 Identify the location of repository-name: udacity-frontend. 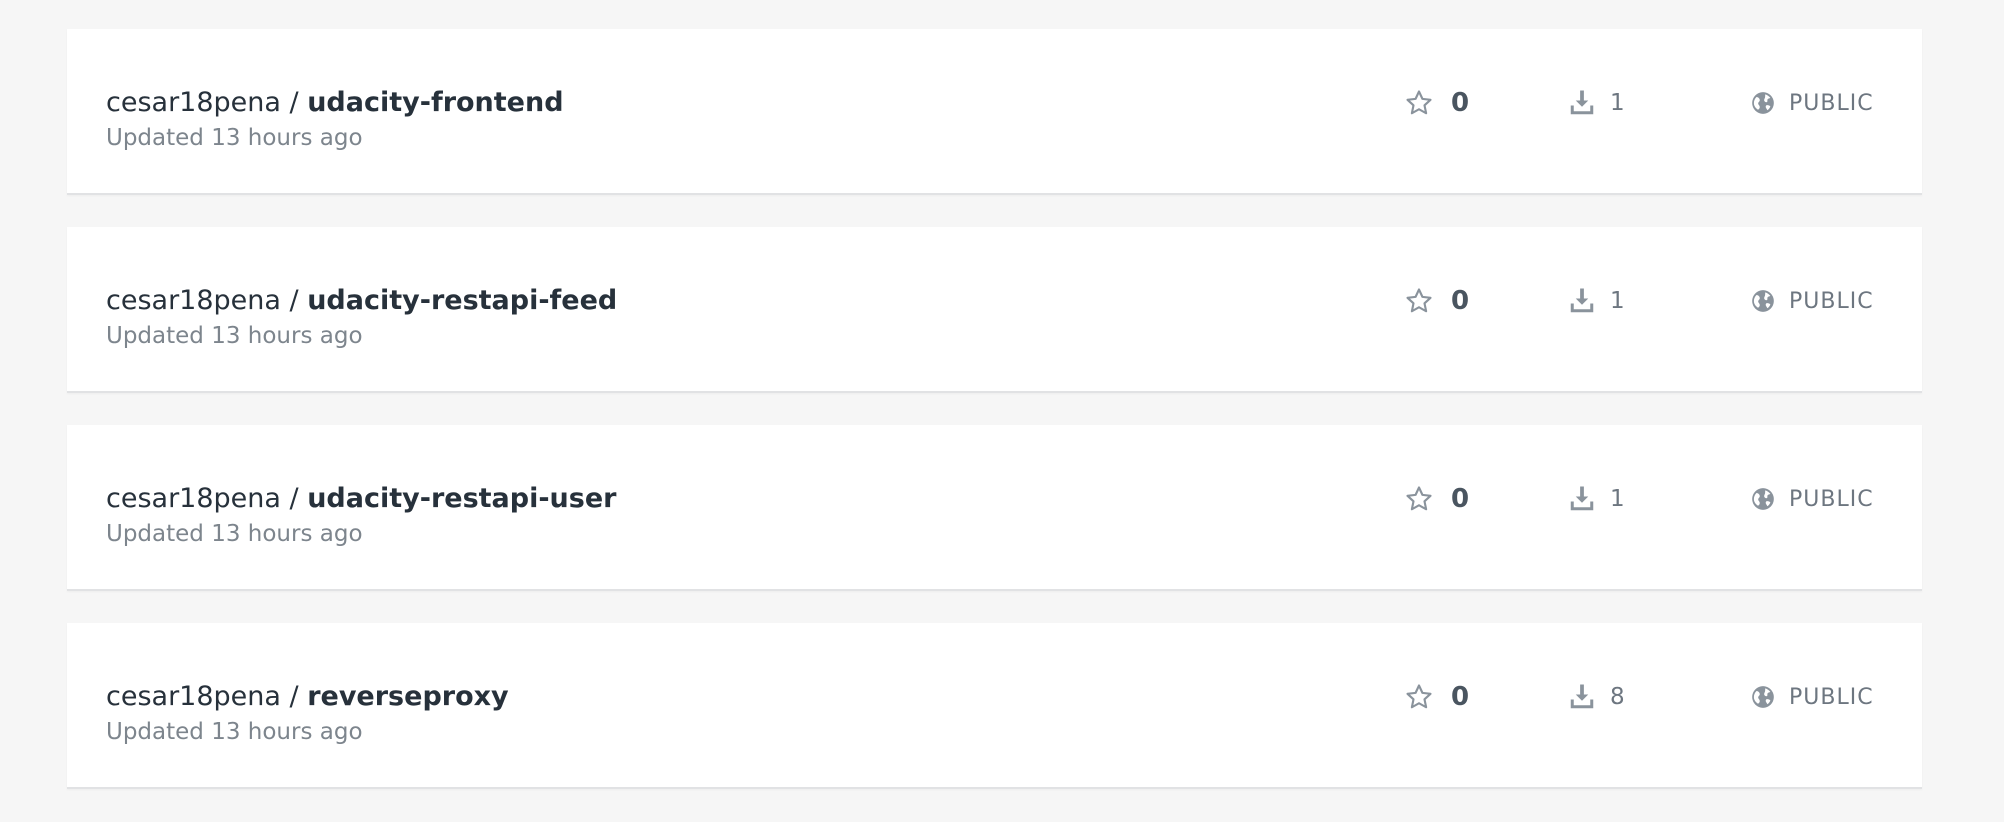
(435, 102).